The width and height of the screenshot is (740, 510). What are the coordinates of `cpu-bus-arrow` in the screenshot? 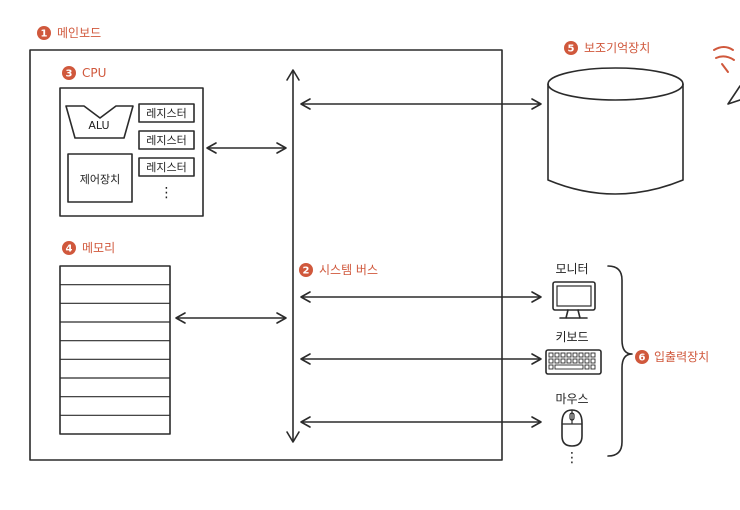 It's located at (246, 148).